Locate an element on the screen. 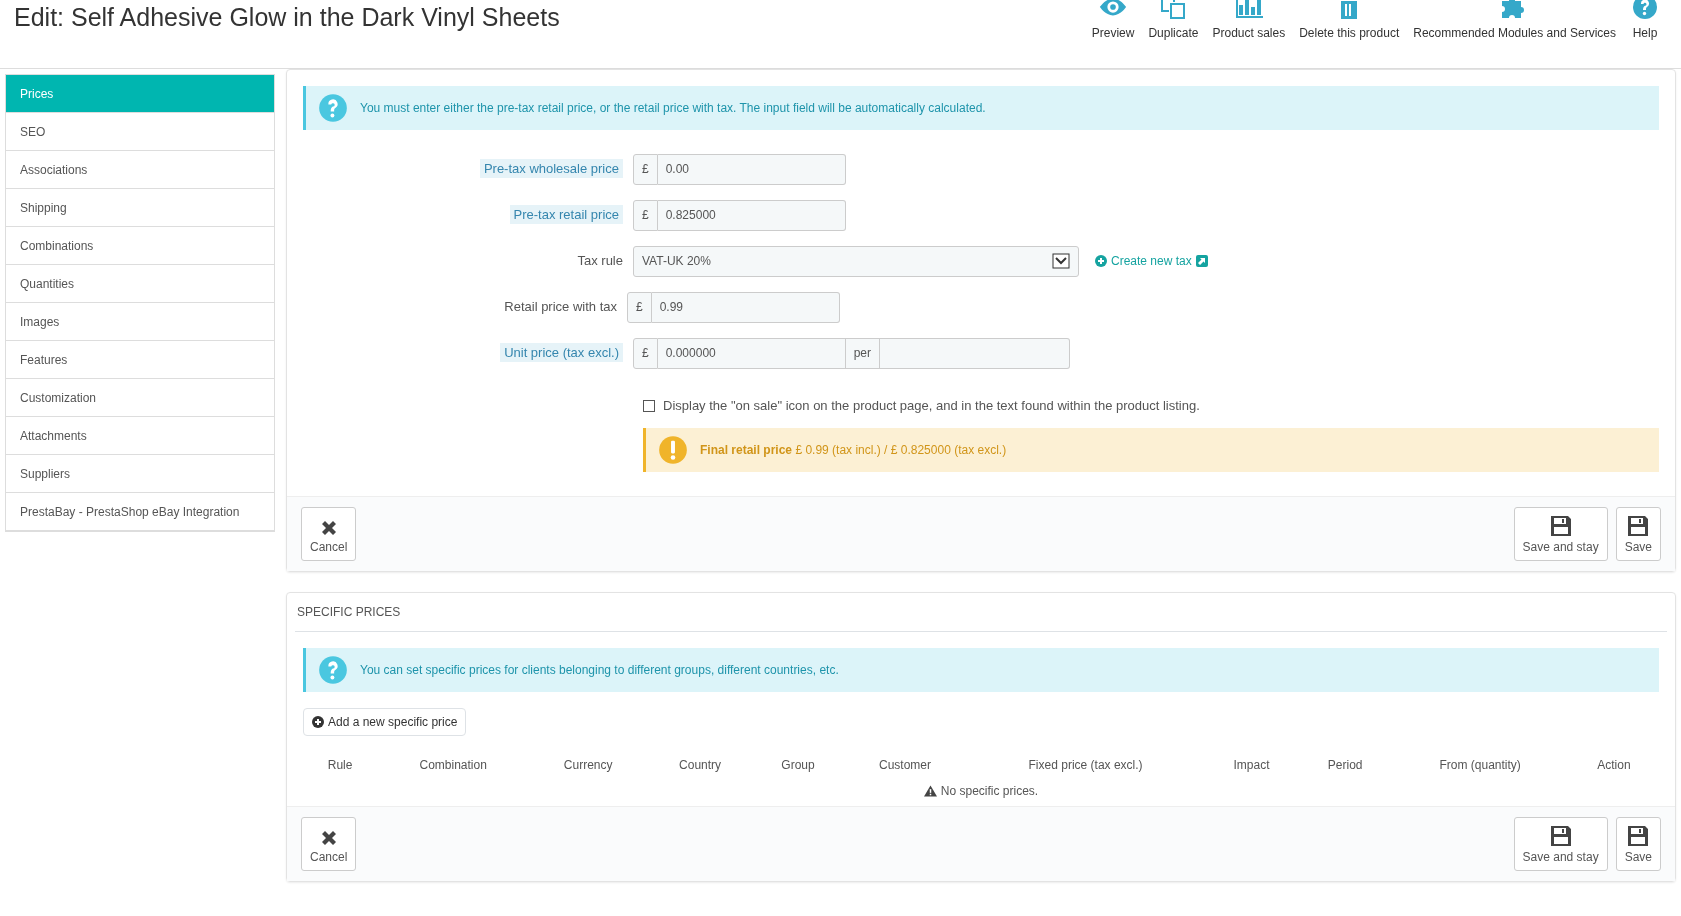 The image size is (1681, 916). info-text: You can set specific prices for clients belonging to different groups, different countries, etc. is located at coordinates (599, 670).